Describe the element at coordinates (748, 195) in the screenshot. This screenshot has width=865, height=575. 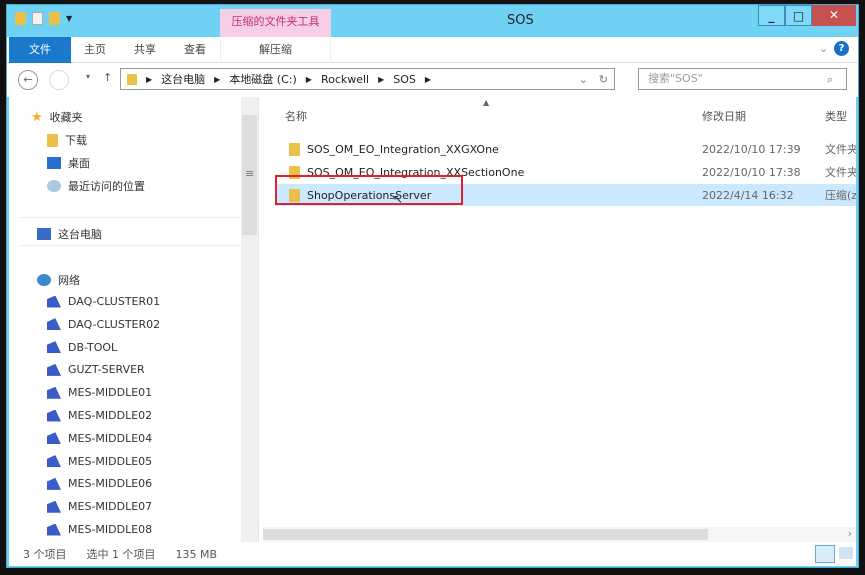
I see `file-date: 2022/4/14 16:32` at that location.